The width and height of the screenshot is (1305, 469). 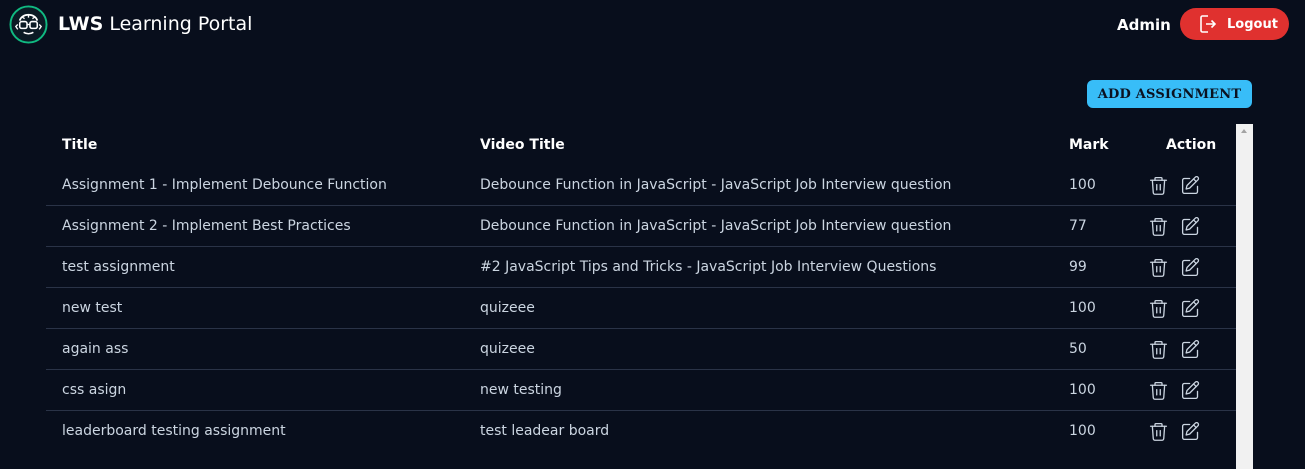 What do you see at coordinates (521, 390) in the screenshot?
I see `video-title: new testing` at bounding box center [521, 390].